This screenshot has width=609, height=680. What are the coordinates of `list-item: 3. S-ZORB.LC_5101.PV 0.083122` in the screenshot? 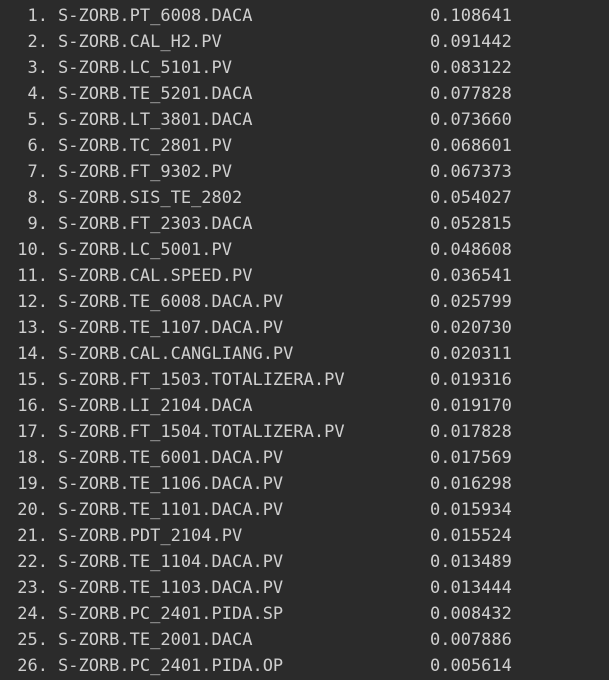 It's located at (304, 68).